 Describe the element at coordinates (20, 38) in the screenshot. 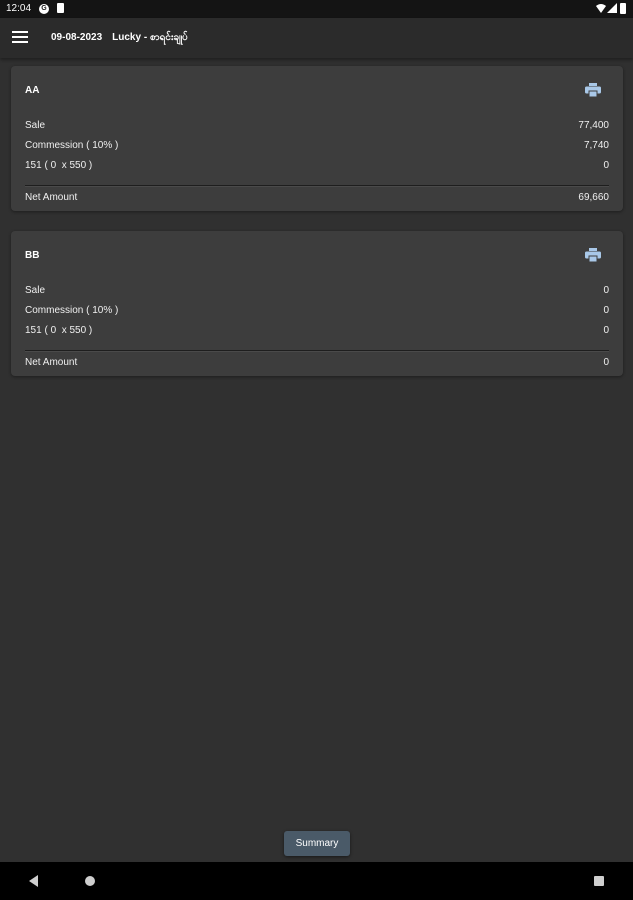

I see `menu-icon` at that location.